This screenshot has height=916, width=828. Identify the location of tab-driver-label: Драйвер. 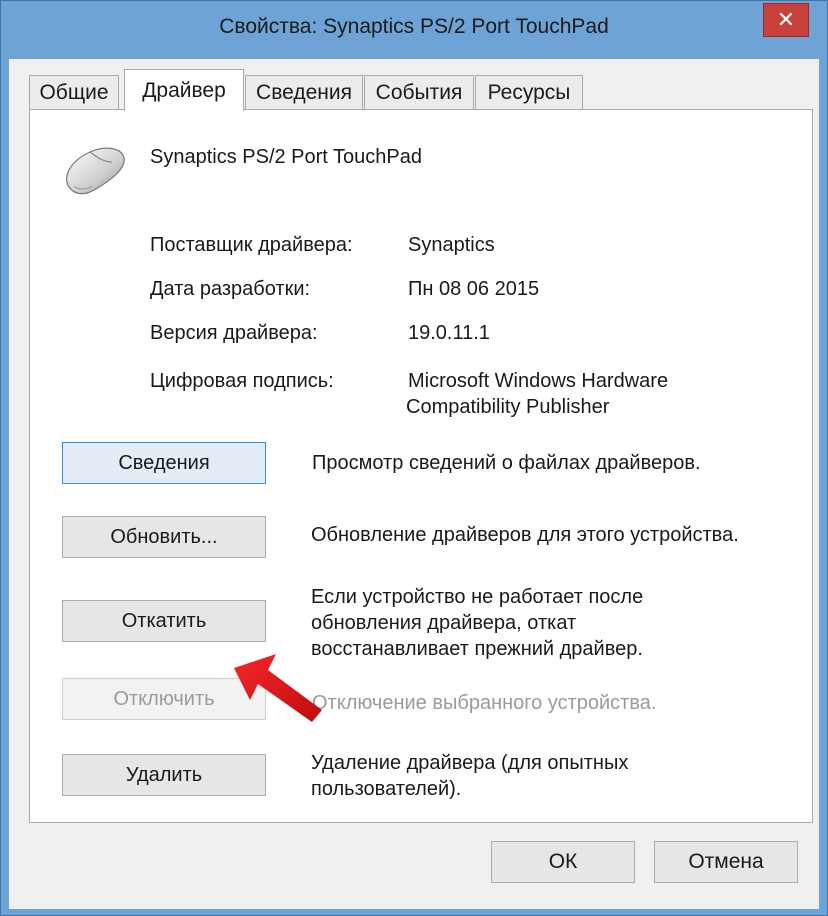
(184, 90).